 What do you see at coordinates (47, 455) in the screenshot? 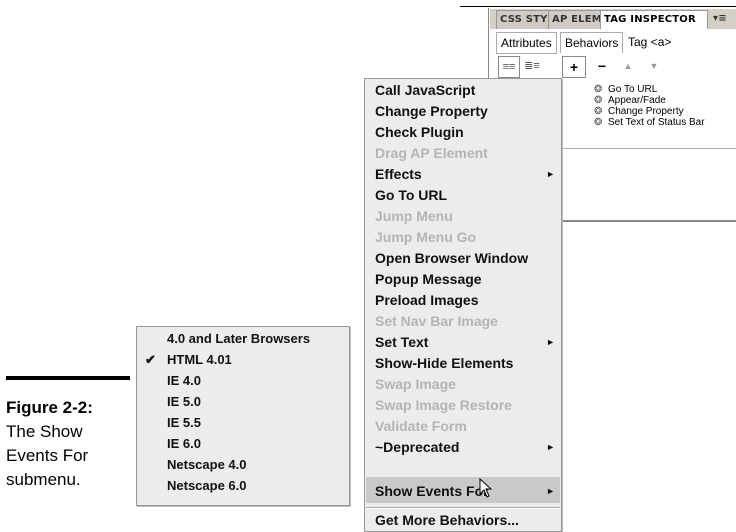
I see `caption-line-2: Events For` at bounding box center [47, 455].